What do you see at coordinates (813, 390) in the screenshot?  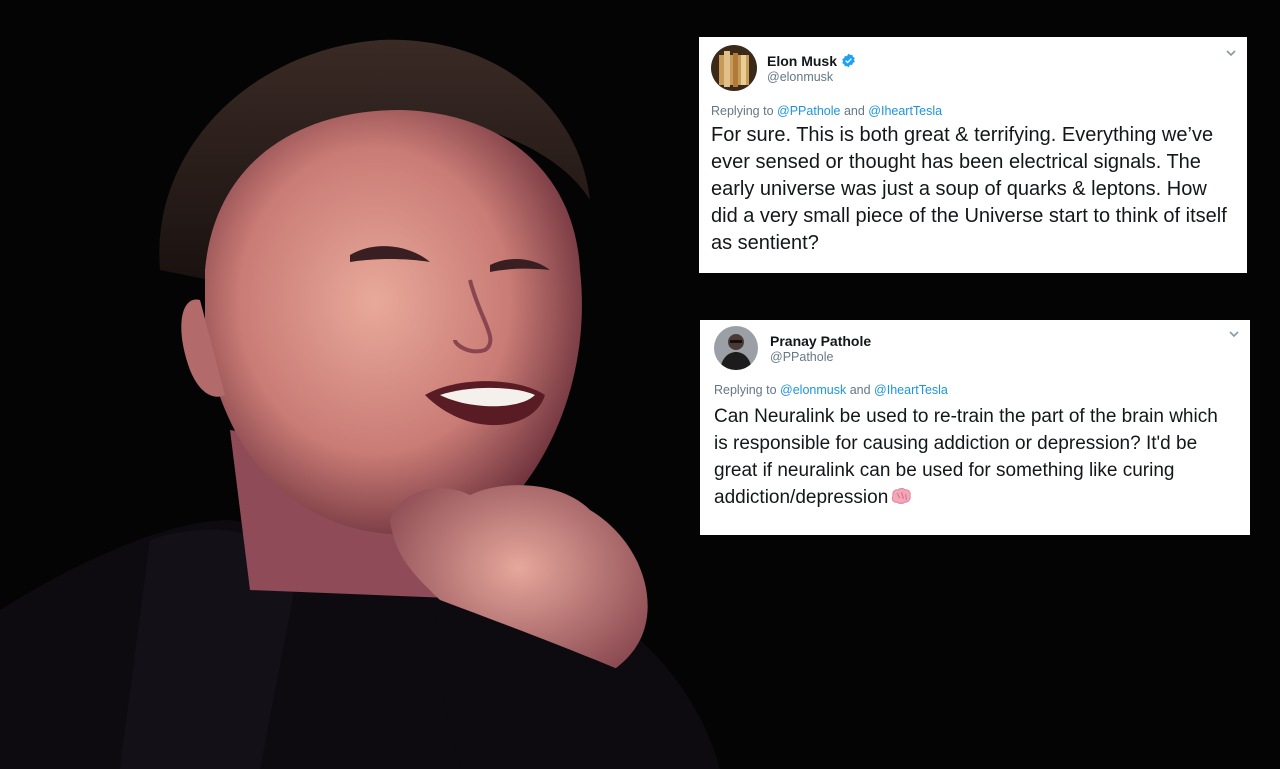 I see `mention-link: @elonmusk` at bounding box center [813, 390].